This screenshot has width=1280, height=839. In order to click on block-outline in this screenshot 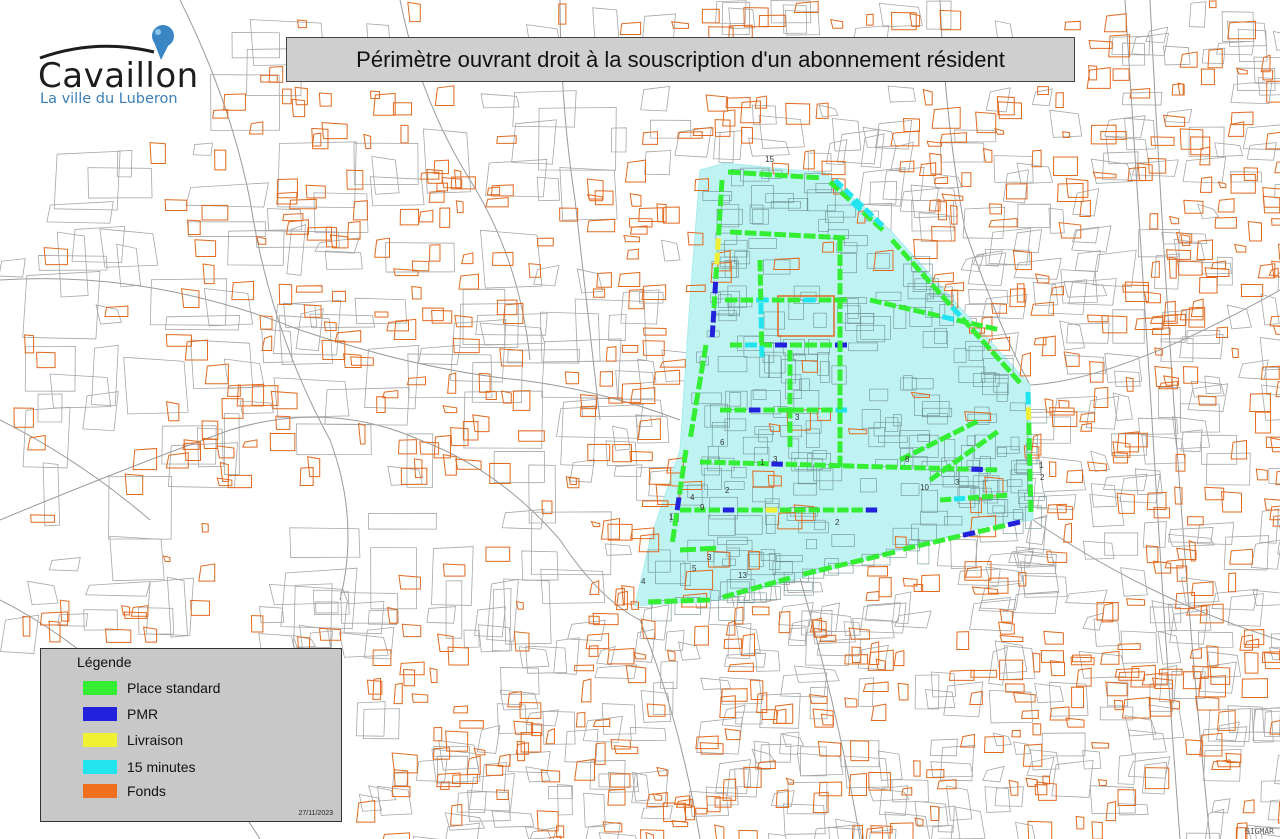, I will do `click(798, 586)`.